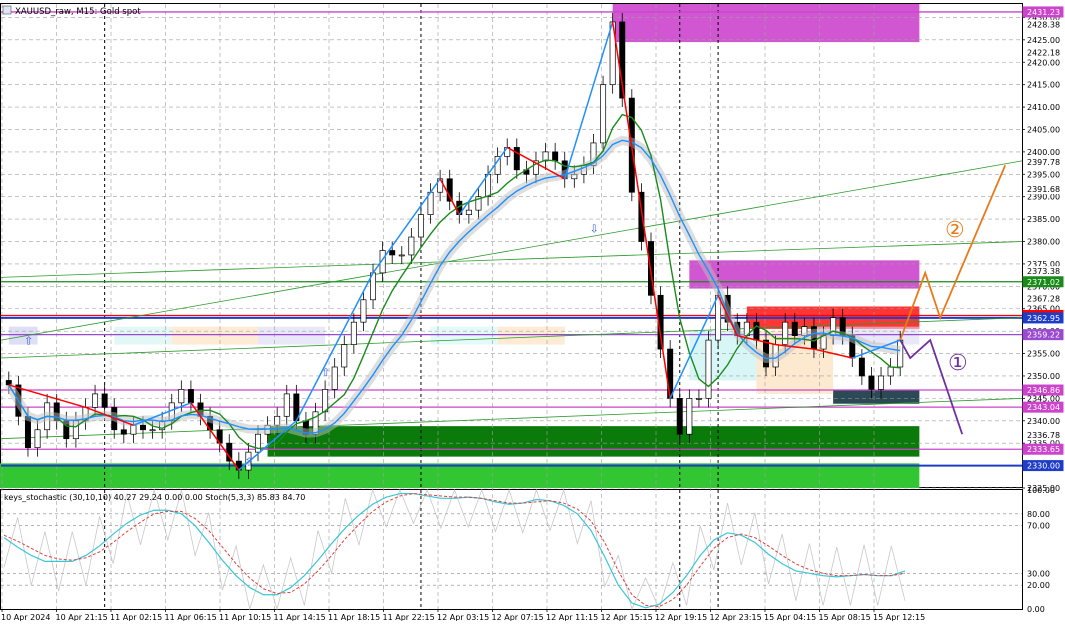  Describe the element at coordinates (463, 617) in the screenshot. I see `time-tick-label: 12 Apr 03:15` at that location.